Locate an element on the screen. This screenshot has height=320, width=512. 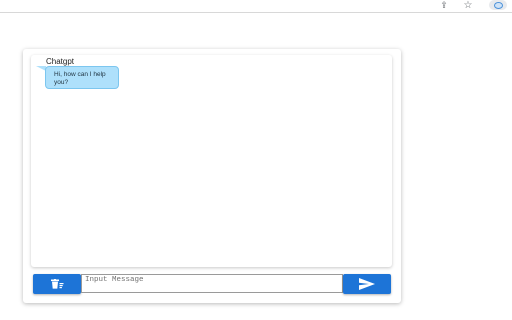
send-button is located at coordinates (367, 284).